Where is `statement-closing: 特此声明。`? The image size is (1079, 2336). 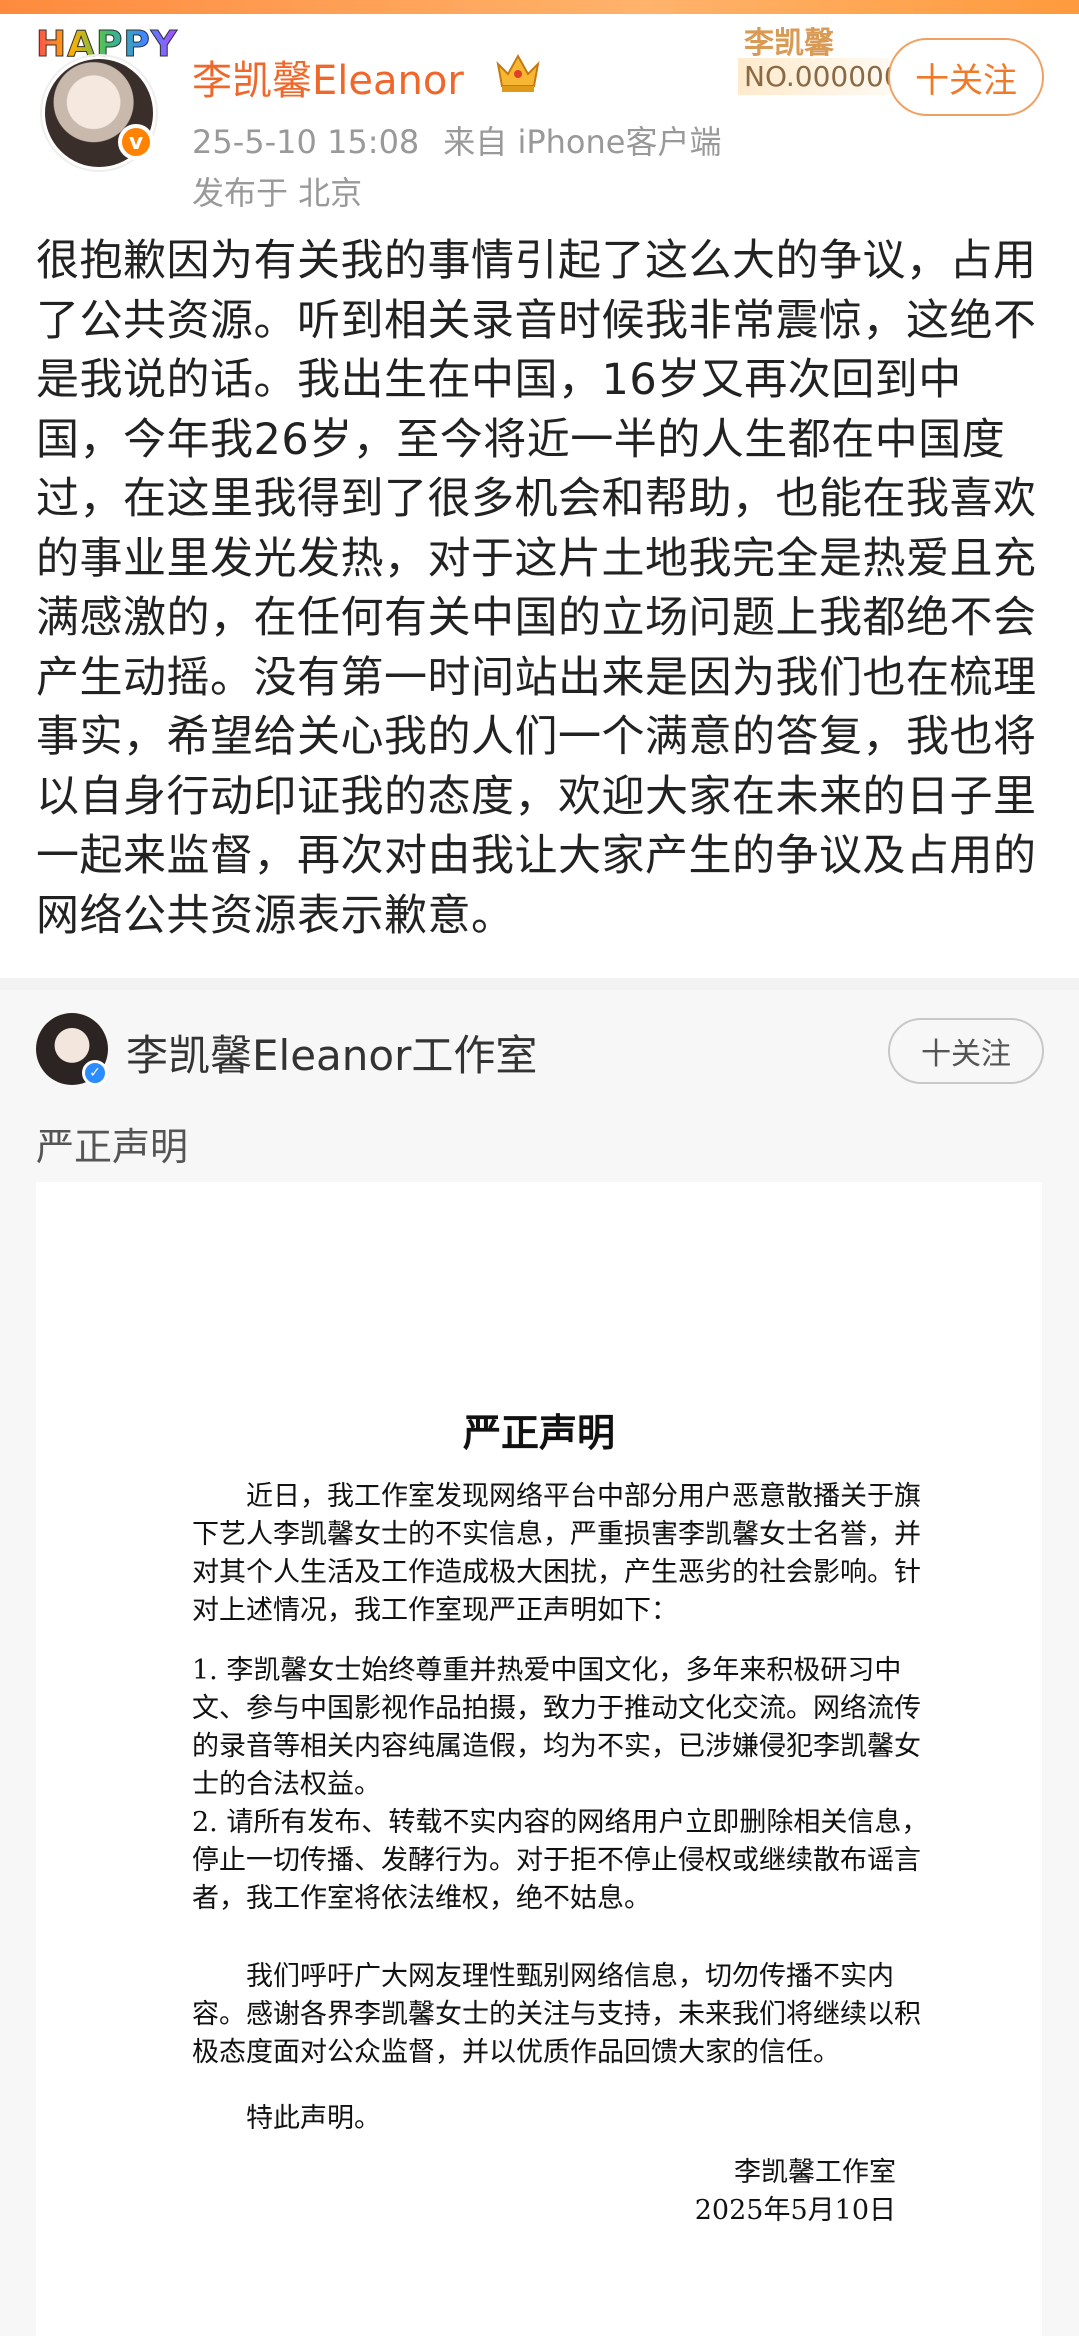
statement-closing: 特此声明。 is located at coordinates (313, 2118).